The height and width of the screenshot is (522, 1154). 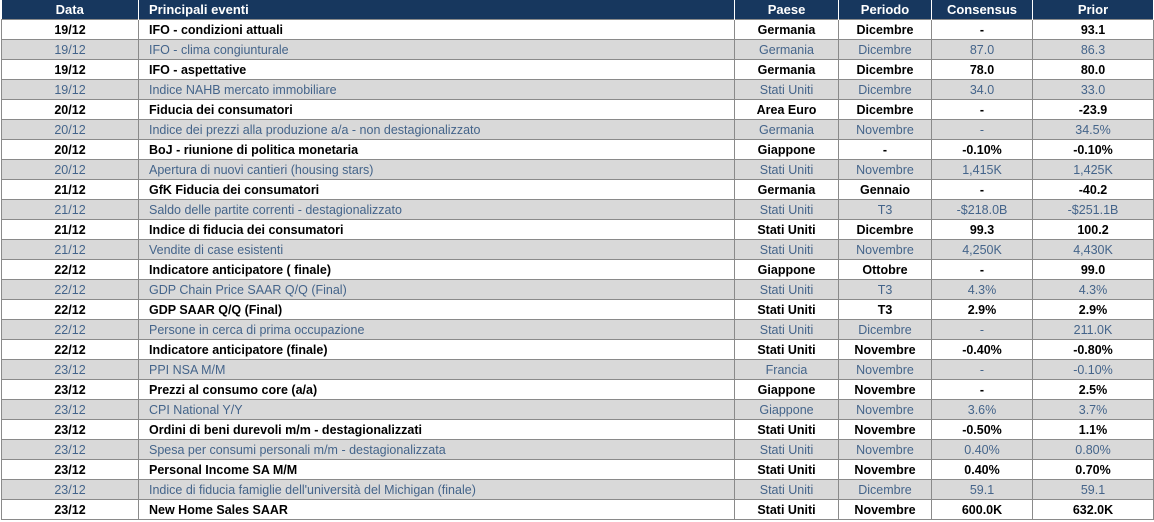 I want to click on cell-consensus: 34.0, so click(x=982, y=89).